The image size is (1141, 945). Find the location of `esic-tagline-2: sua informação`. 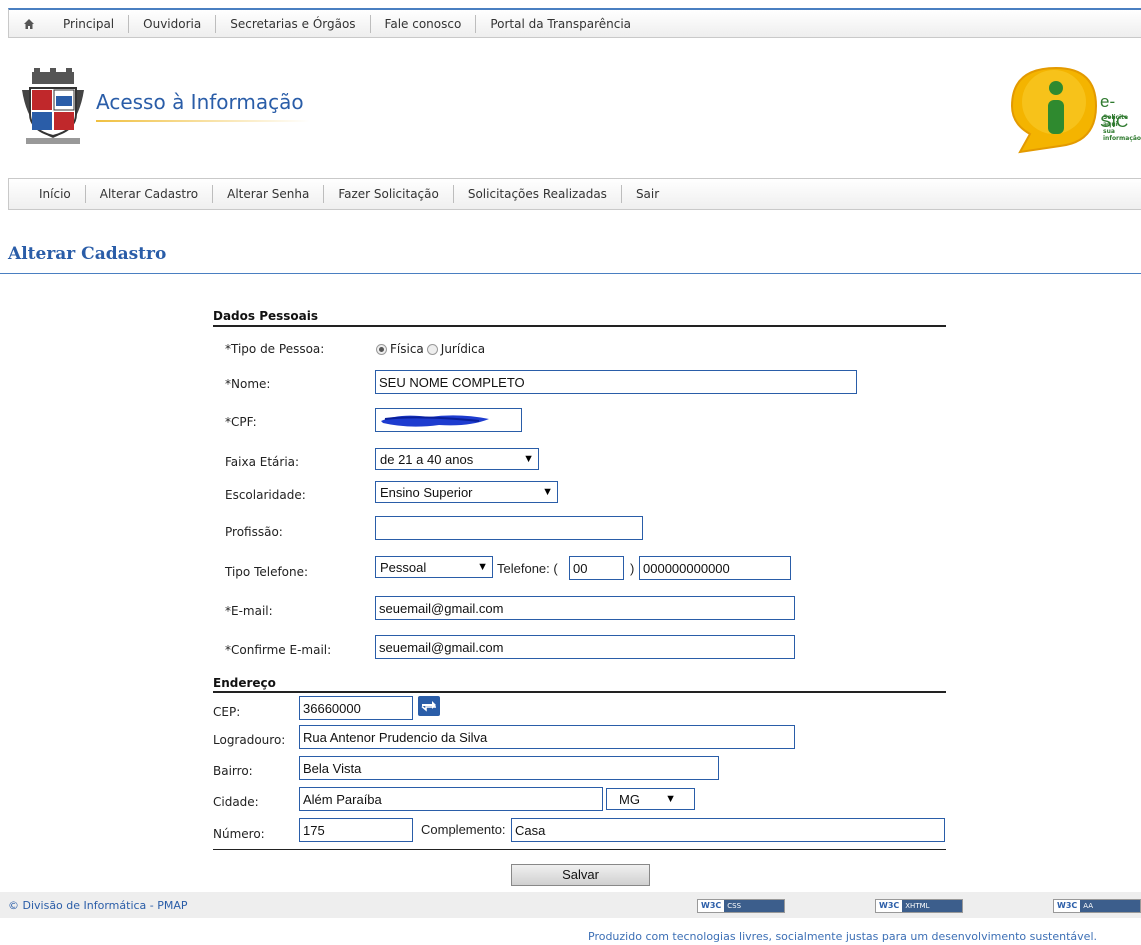

esic-tagline-2: sua informação is located at coordinates (1122, 135).